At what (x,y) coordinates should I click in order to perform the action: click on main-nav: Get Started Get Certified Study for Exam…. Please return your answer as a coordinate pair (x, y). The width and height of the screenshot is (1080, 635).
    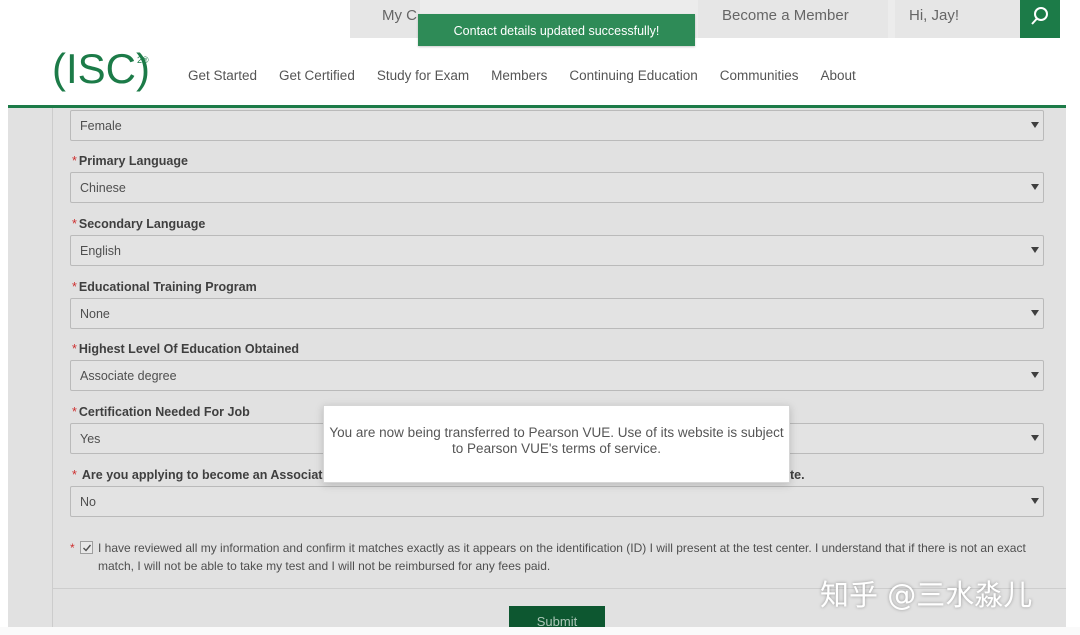
    Looking at the image, I should click on (533, 75).